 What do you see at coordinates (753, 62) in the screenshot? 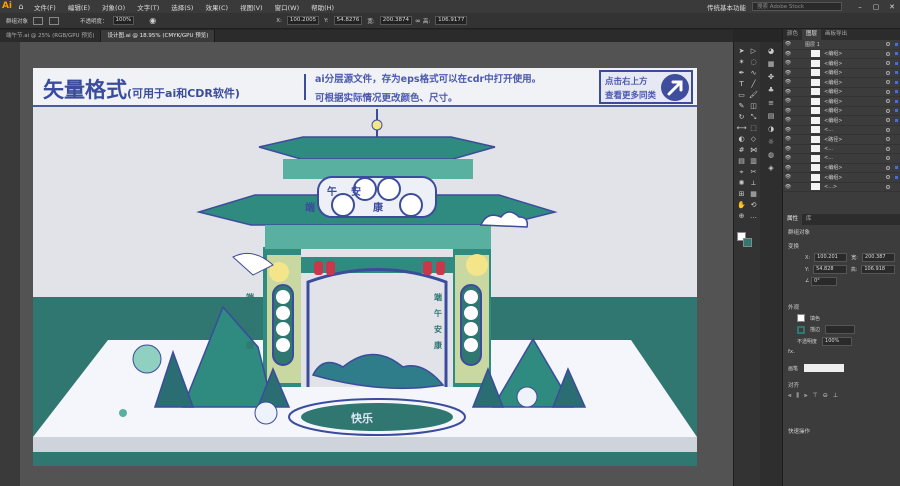
I see `lasso-icon: ◌` at bounding box center [753, 62].